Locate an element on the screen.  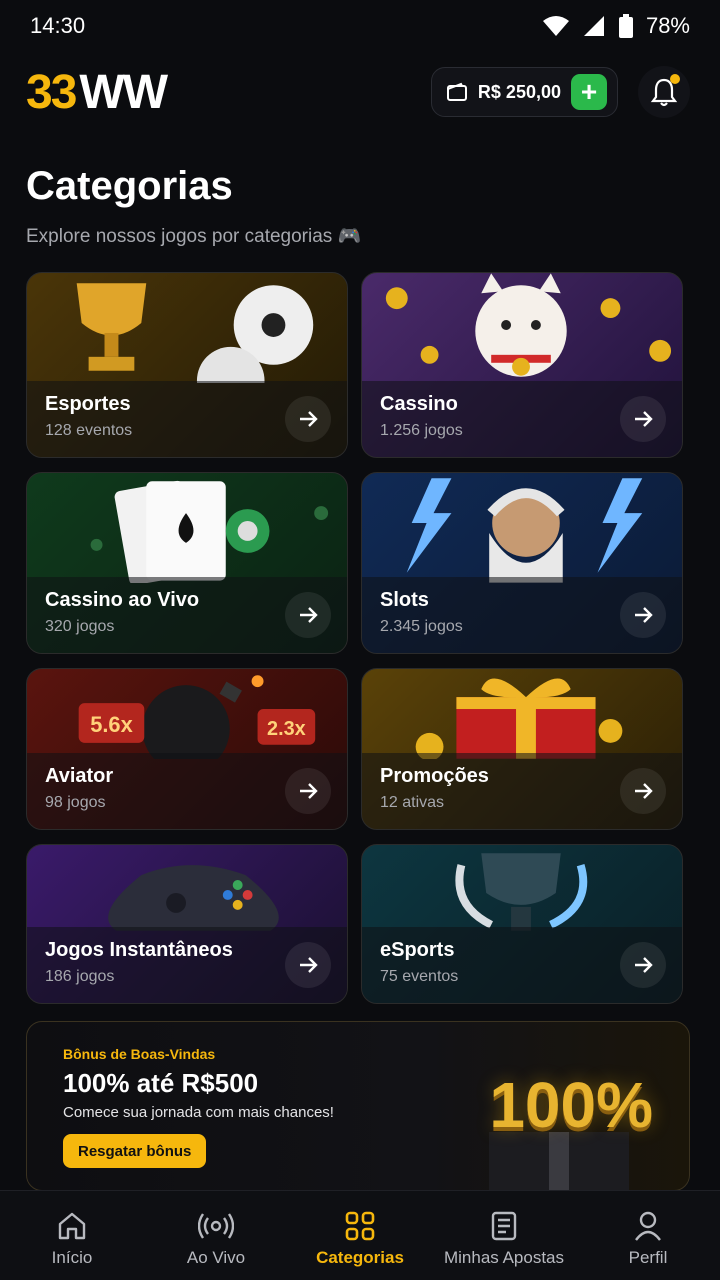
category-card-esportes: Esportes 128 eventos is located at coordinates (187, 365).